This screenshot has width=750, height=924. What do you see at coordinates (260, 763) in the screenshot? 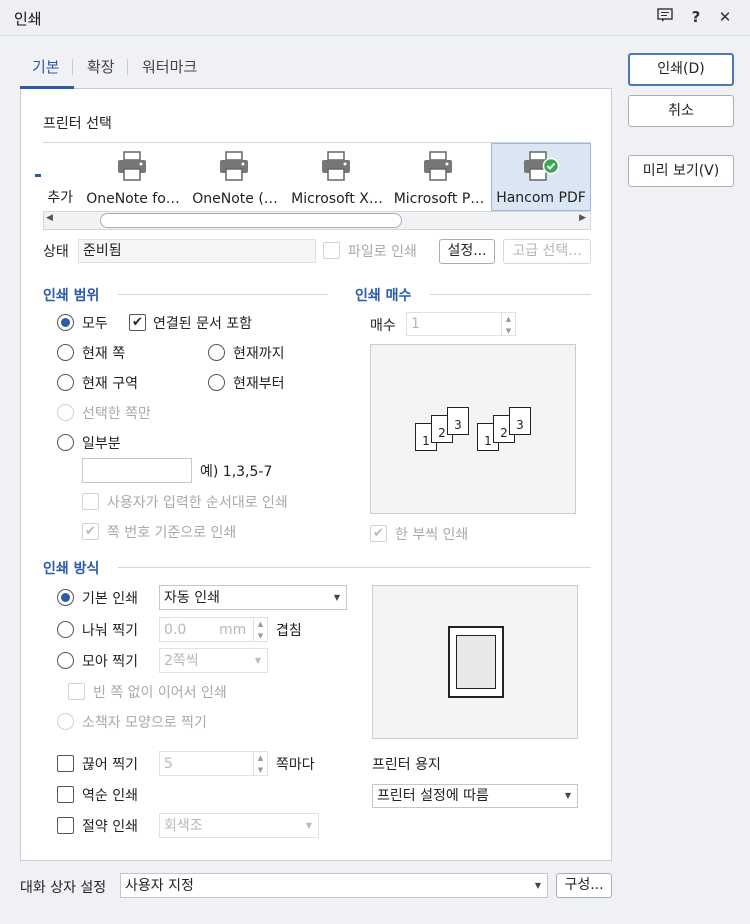
I see `cut-spinner: ▲ ▼` at bounding box center [260, 763].